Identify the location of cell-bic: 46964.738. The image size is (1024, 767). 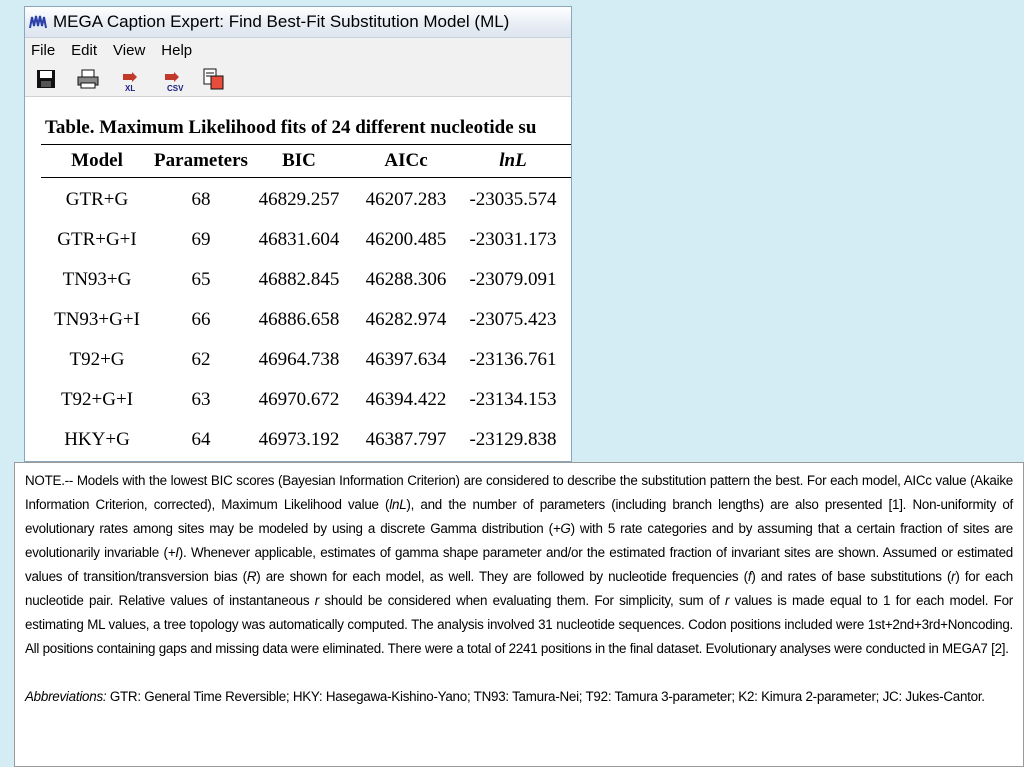
(299, 359).